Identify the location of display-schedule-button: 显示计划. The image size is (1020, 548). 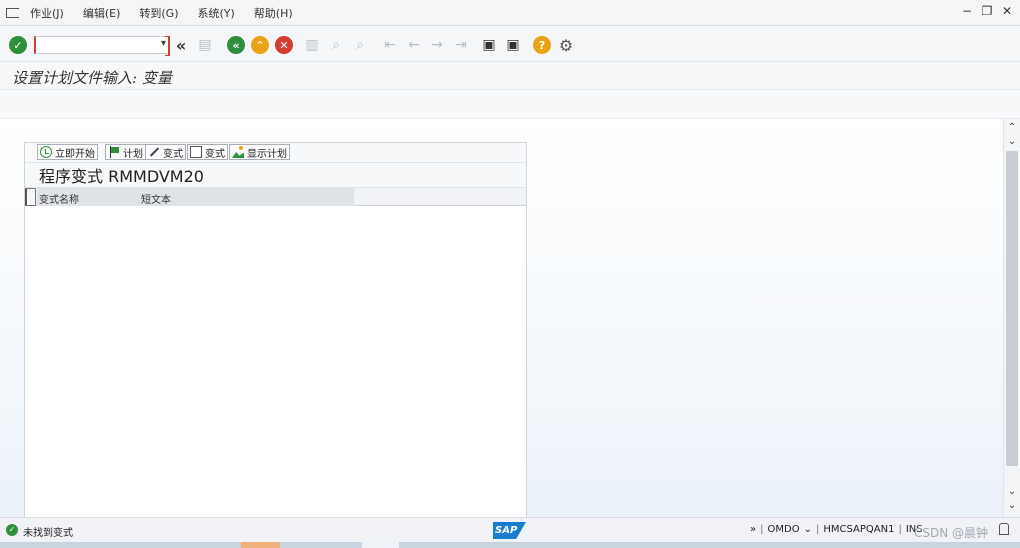
(259, 152).